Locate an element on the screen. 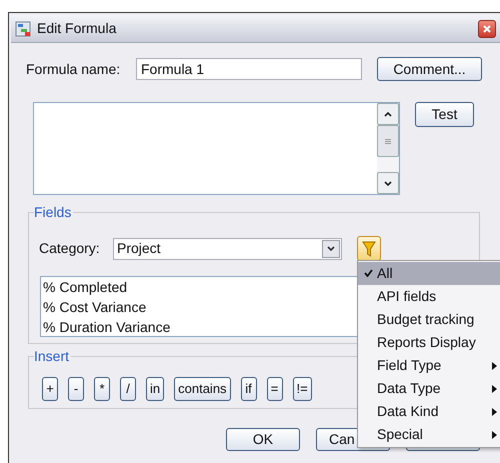  group-legend: Fields is located at coordinates (54, 212).